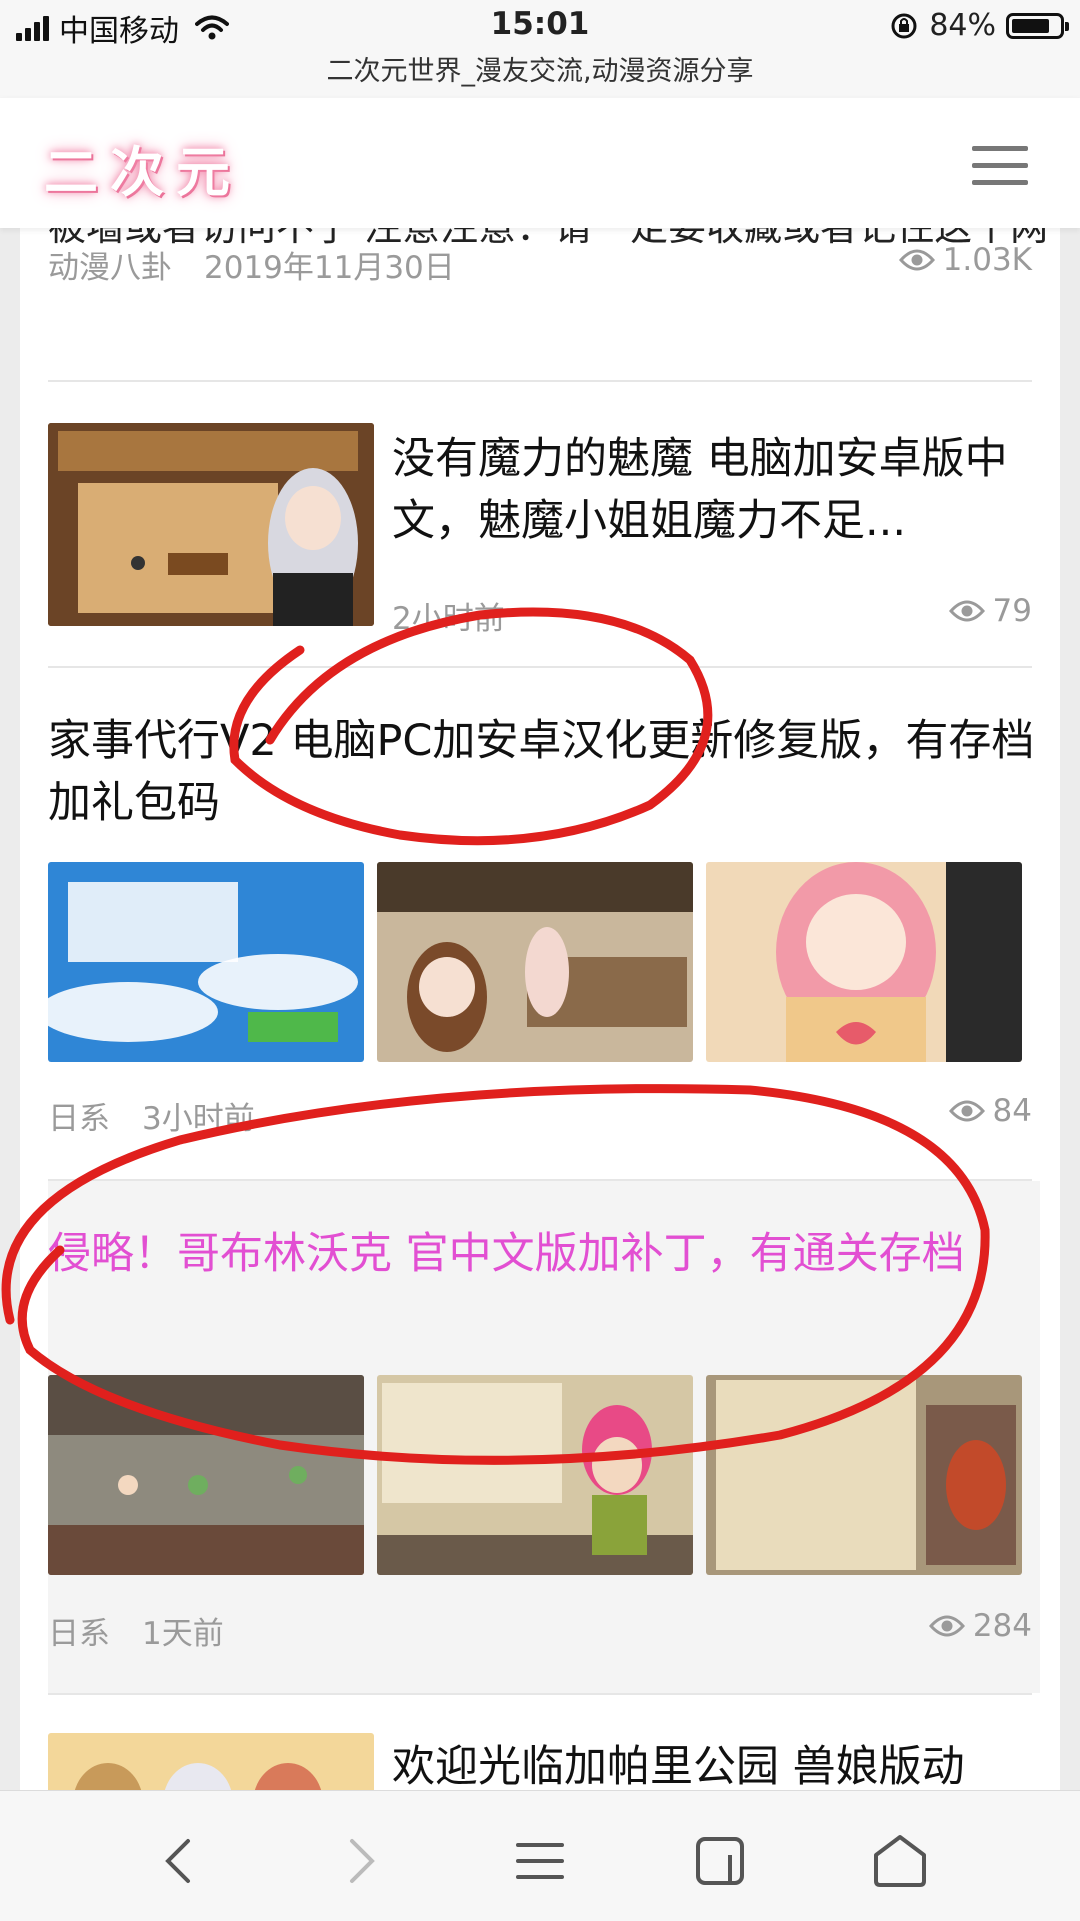 The width and height of the screenshot is (1080, 1921). I want to click on site-menu-button, so click(1000, 166).